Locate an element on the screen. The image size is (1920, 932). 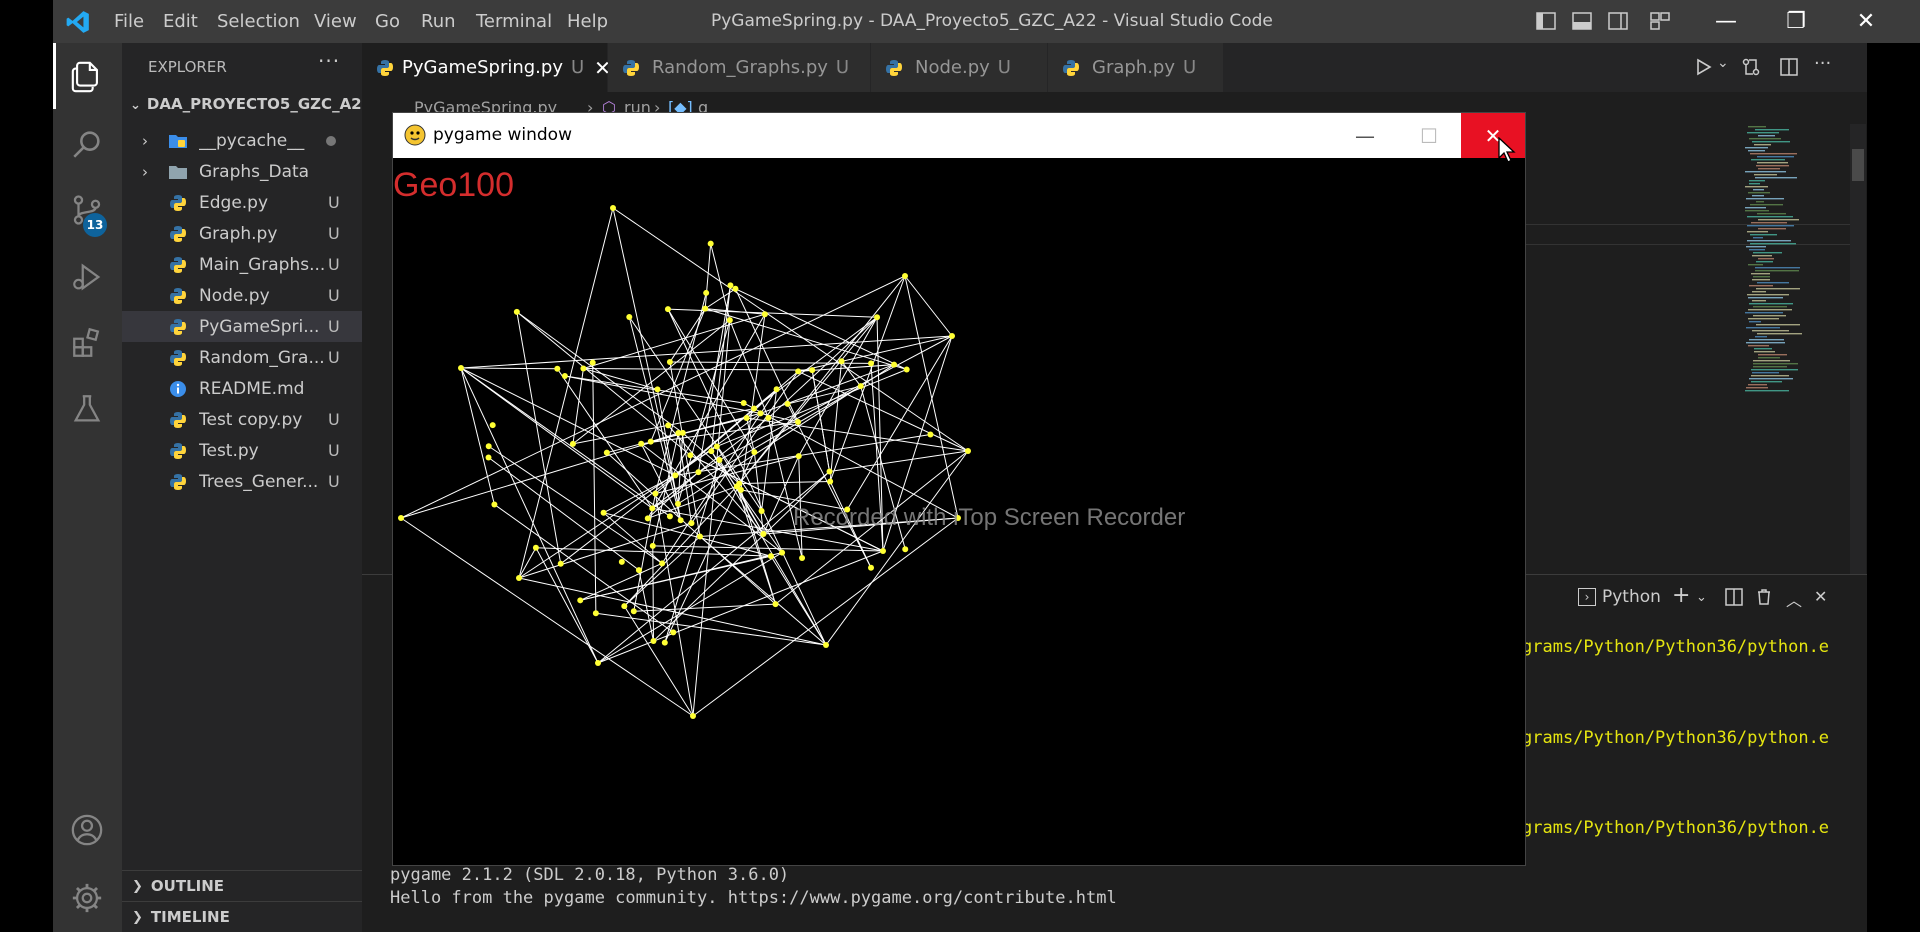
settings-gear-icon is located at coordinates (87, 898).